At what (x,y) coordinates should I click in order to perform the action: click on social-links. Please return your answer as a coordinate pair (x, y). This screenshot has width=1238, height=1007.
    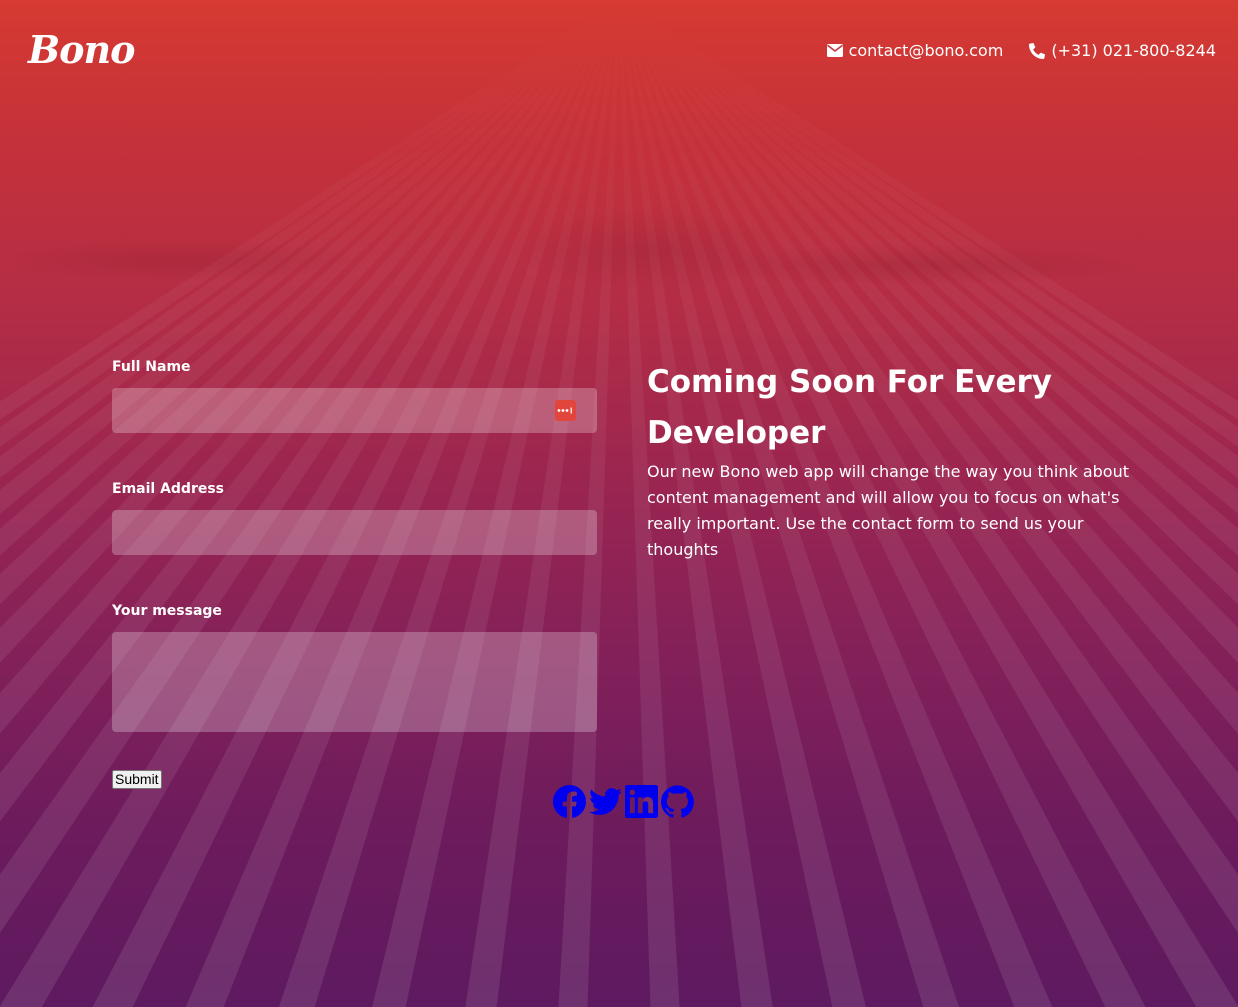
    Looking at the image, I should click on (623, 801).